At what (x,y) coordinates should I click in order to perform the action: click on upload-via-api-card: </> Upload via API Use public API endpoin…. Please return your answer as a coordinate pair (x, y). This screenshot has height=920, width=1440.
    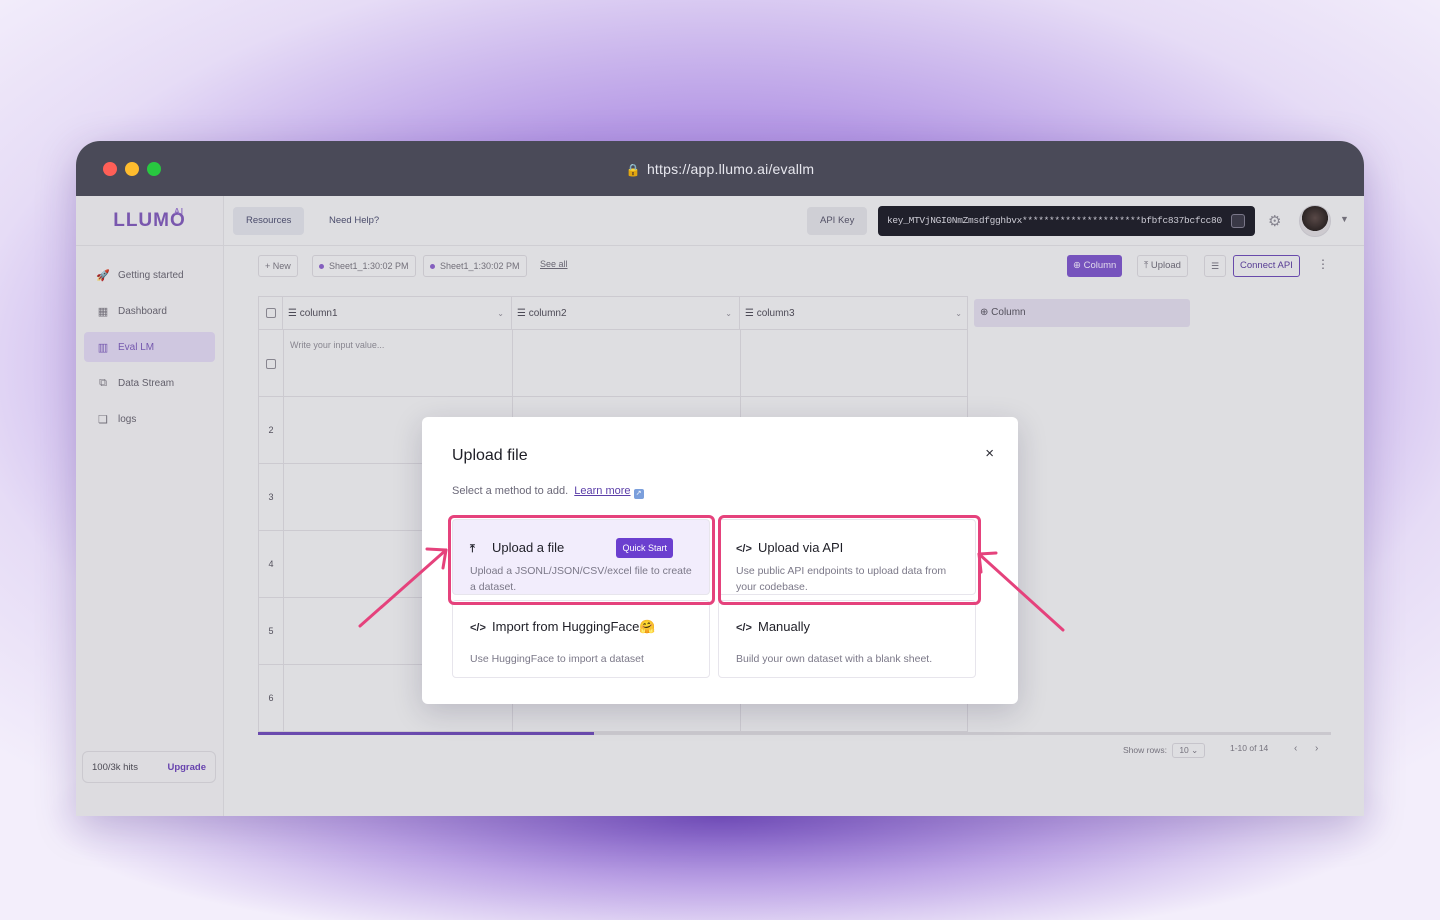
    Looking at the image, I should click on (847, 557).